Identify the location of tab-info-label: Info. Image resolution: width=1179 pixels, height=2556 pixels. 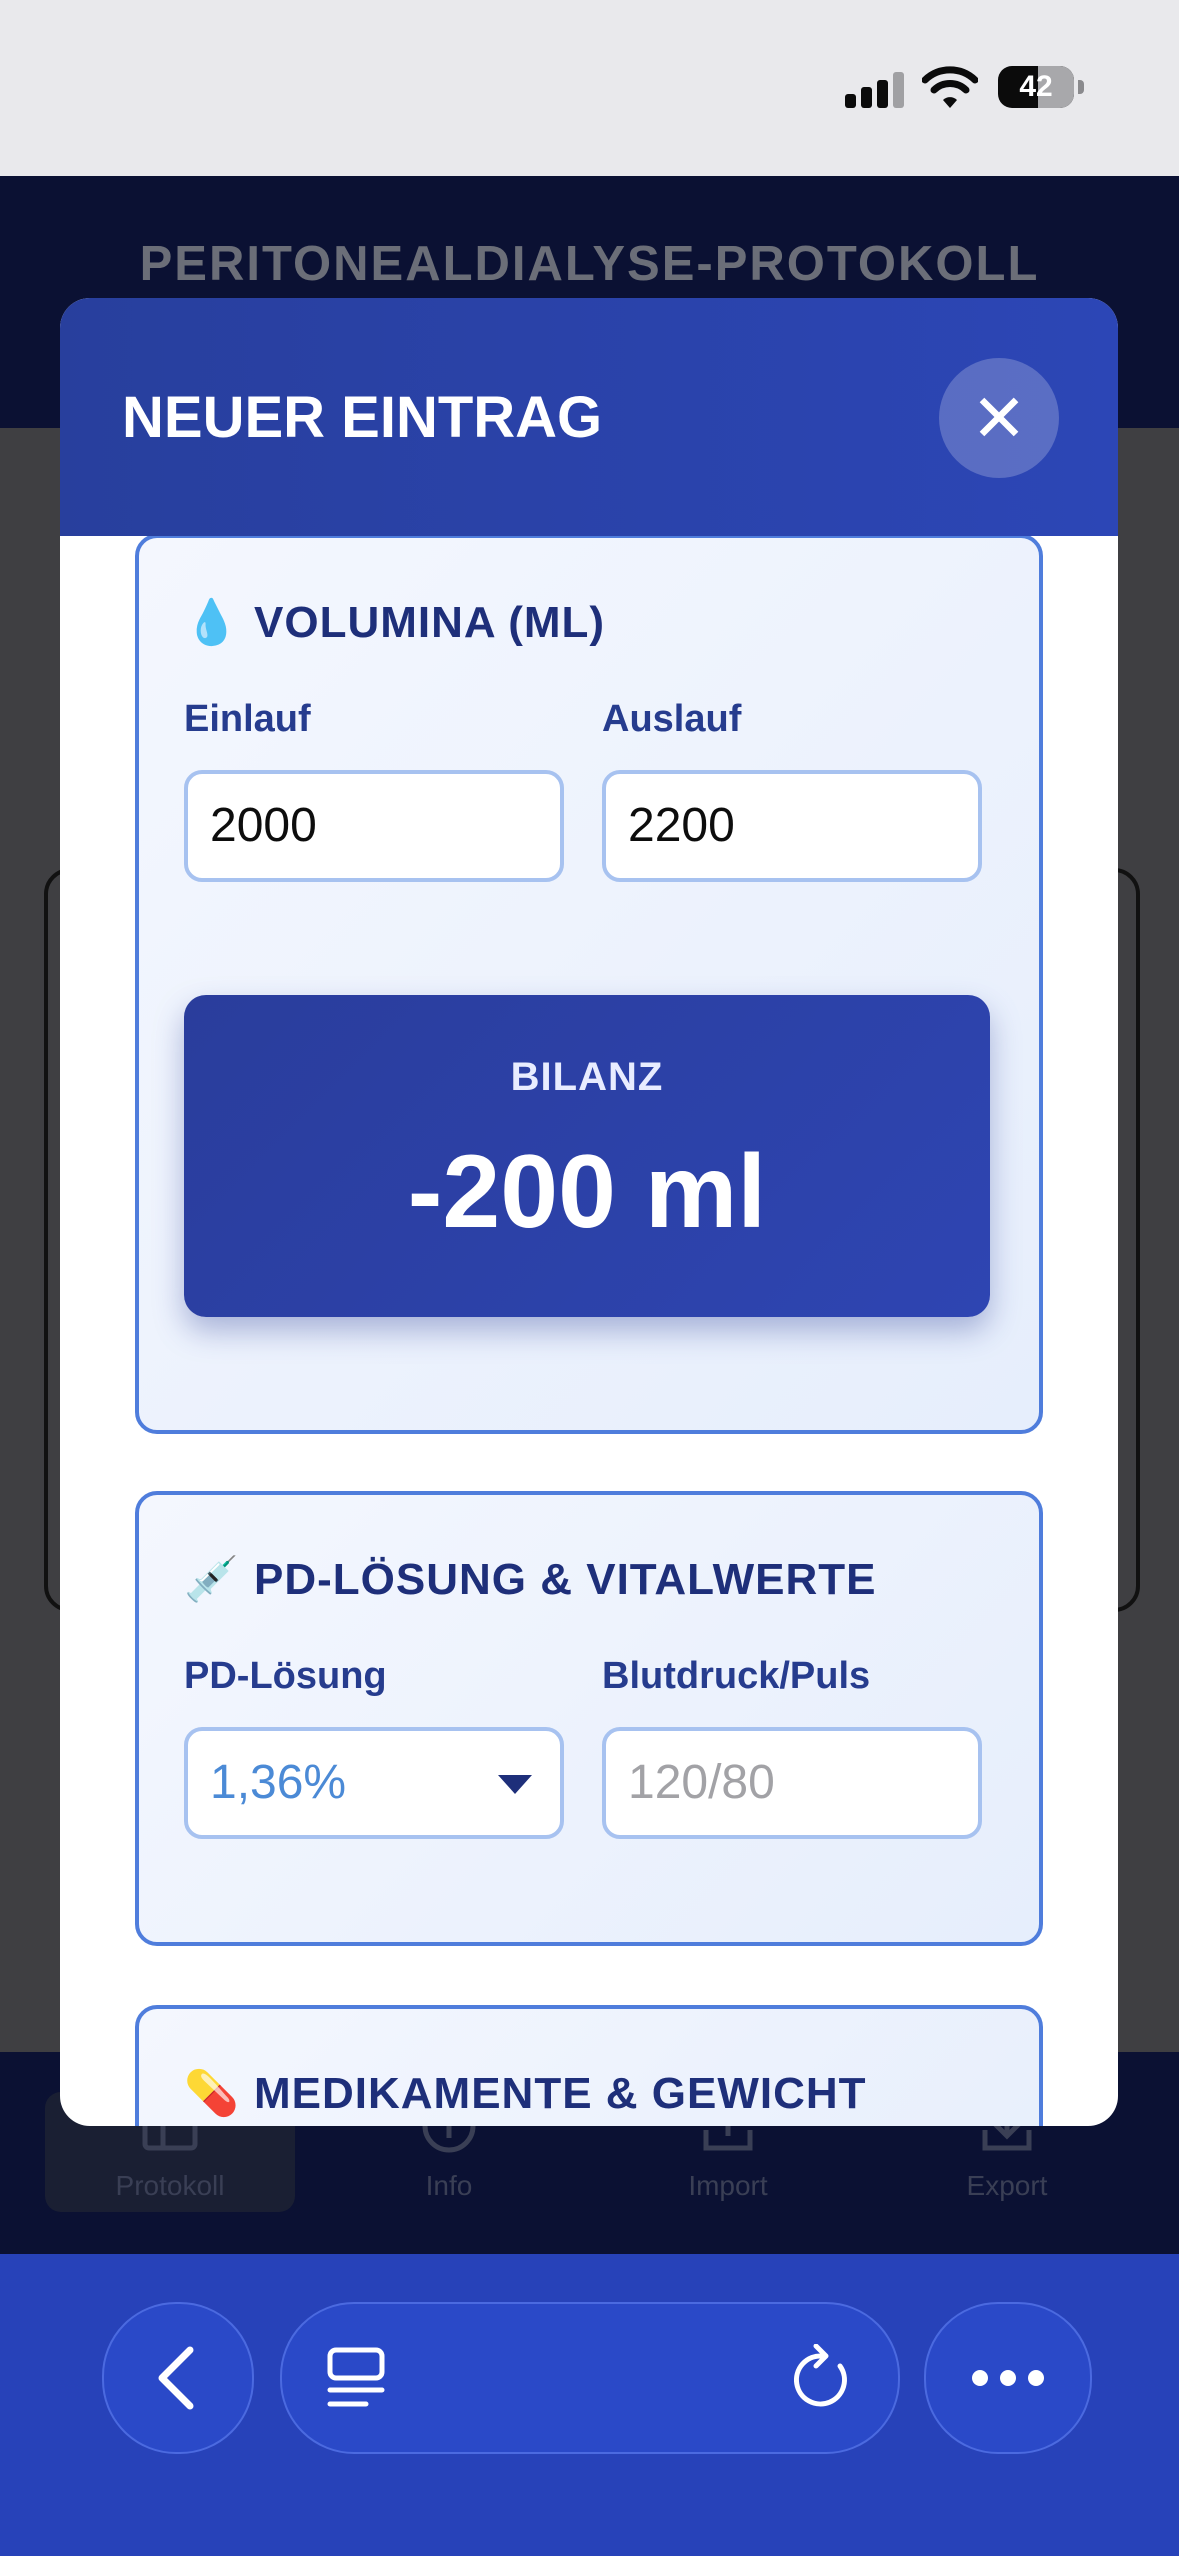
(449, 2185).